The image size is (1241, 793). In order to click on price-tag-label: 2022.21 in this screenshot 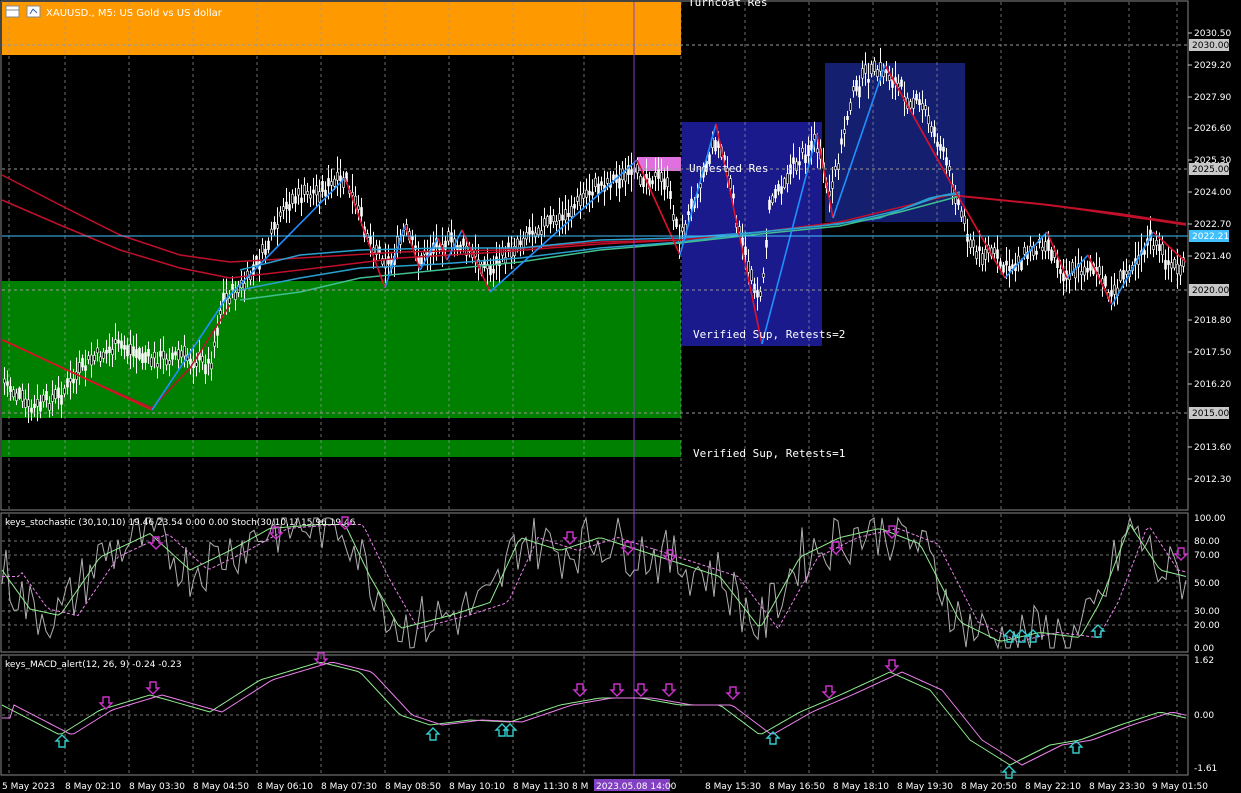, I will do `click(1210, 237)`.